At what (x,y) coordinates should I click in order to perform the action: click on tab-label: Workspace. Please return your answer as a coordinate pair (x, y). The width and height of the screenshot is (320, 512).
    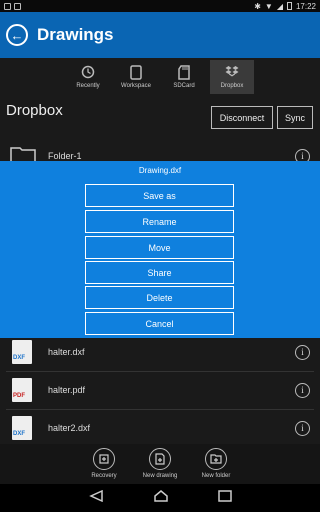
    Looking at the image, I should click on (136, 86).